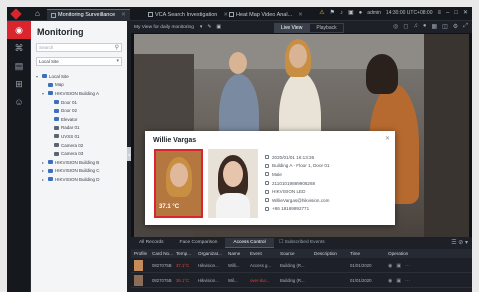  Describe the element at coordinates (80, 153) in the screenshot. I see `tree-item: Camera 03` at that location.